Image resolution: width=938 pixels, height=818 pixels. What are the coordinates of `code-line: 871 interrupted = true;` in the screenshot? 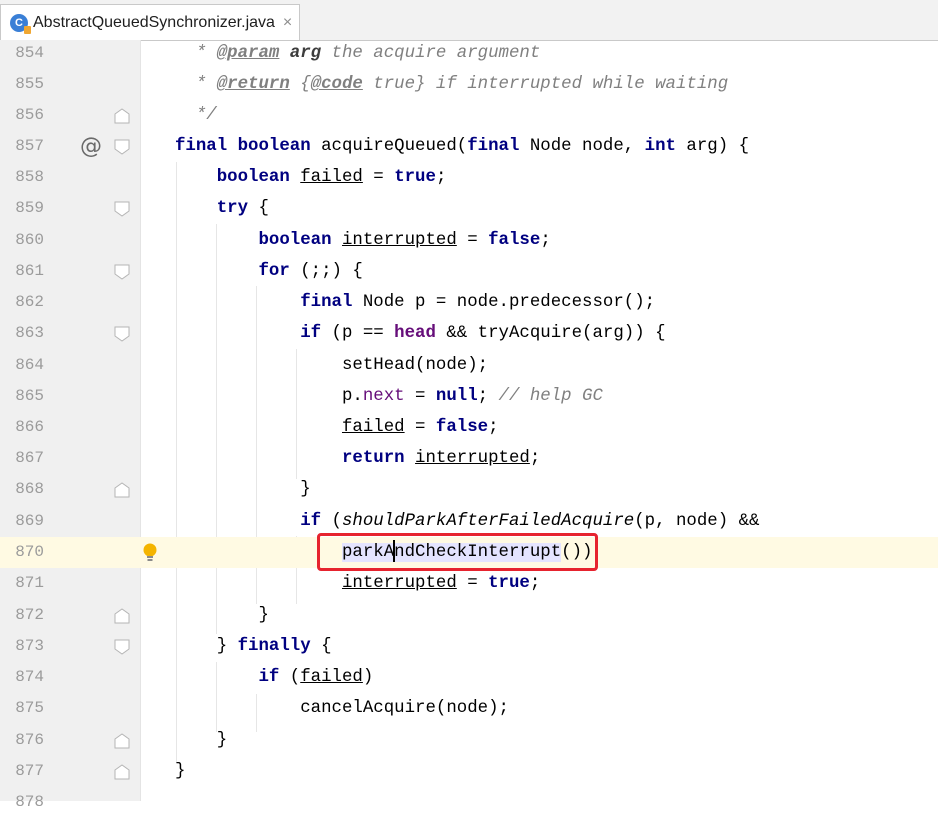 It's located at (469, 583).